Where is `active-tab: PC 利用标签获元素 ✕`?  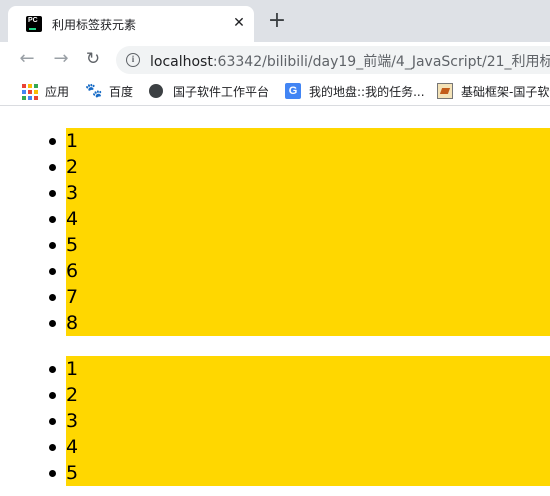
active-tab: PC 利用标签获元素 ✕ is located at coordinates (131, 24).